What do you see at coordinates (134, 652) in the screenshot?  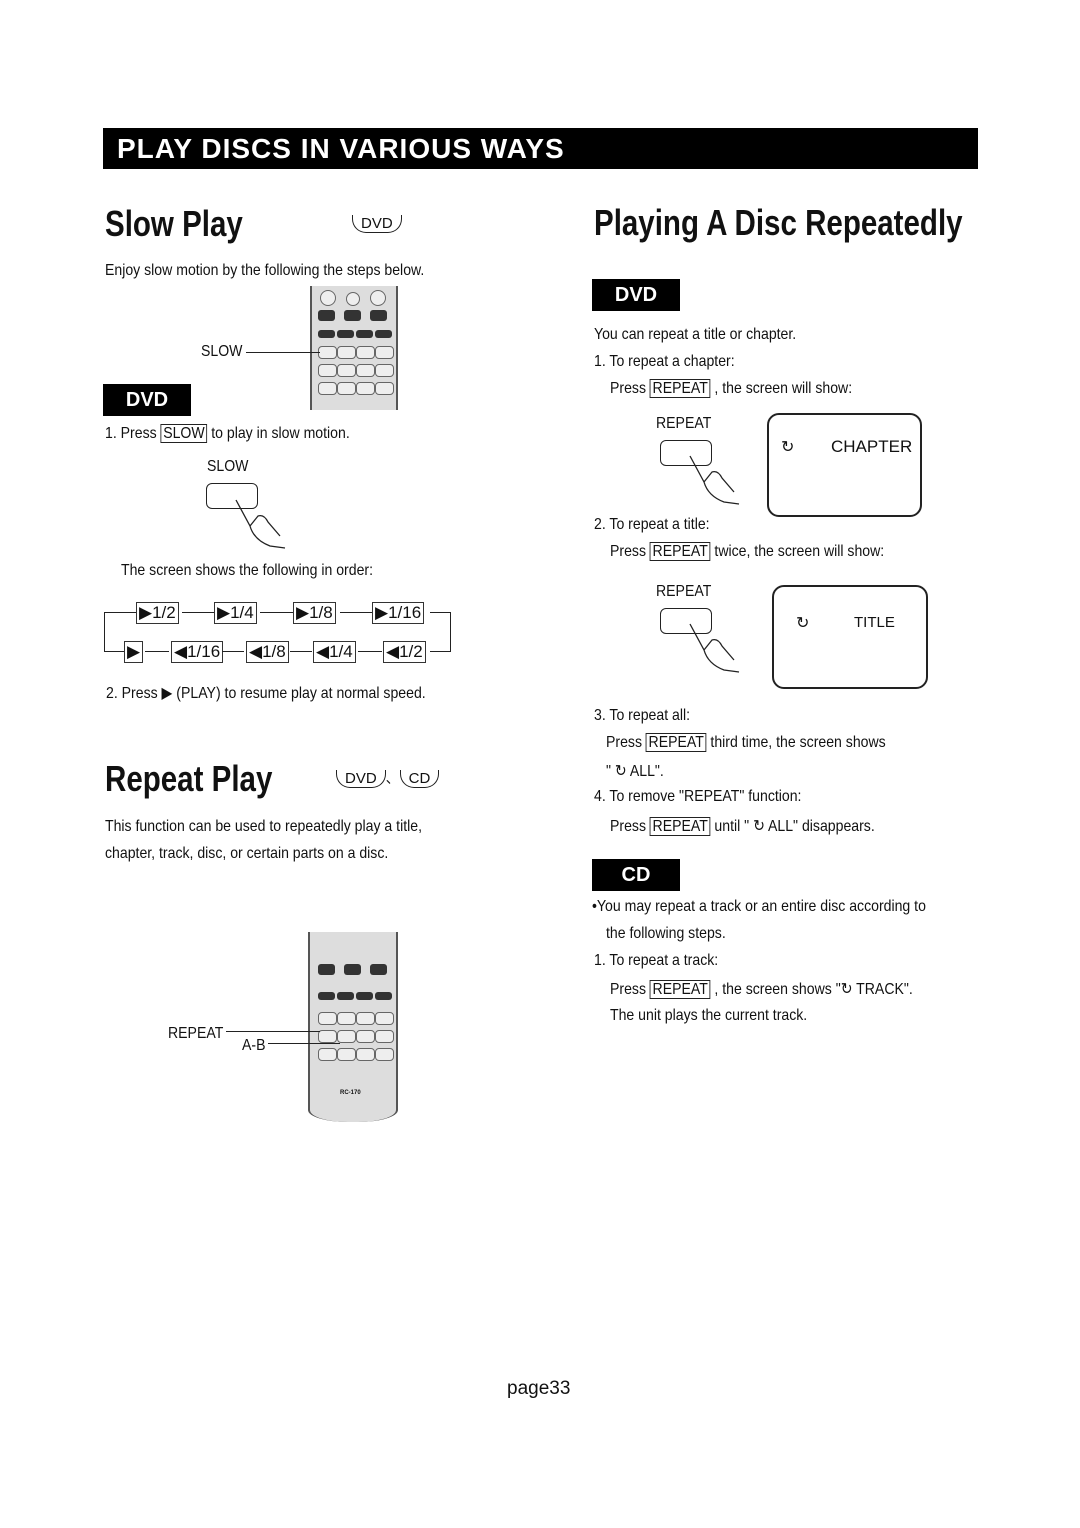 I see `speed-normal: ▶` at bounding box center [134, 652].